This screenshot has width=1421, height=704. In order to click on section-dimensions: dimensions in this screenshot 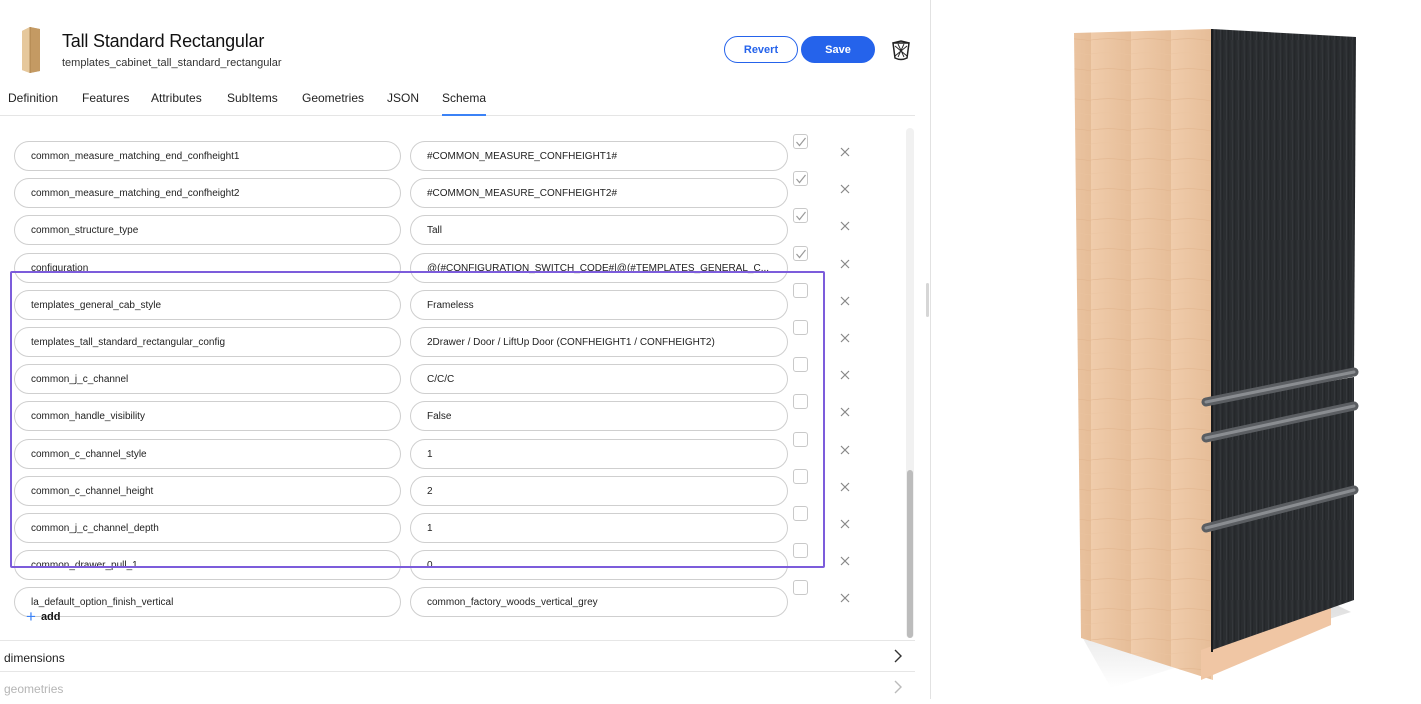, I will do `click(457, 655)`.